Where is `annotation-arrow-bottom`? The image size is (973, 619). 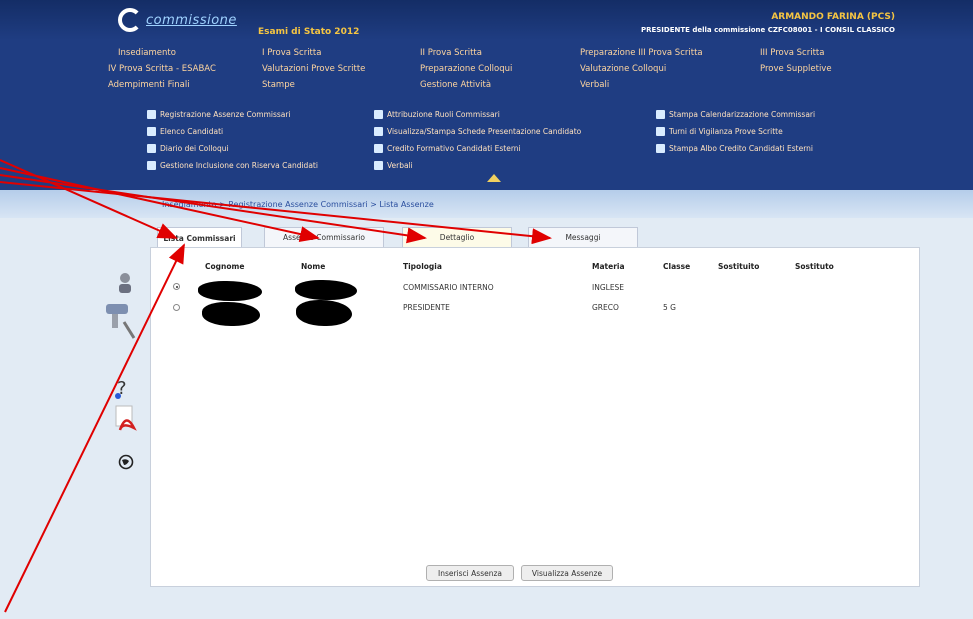 annotation-arrow-bottom is located at coordinates (94, 428).